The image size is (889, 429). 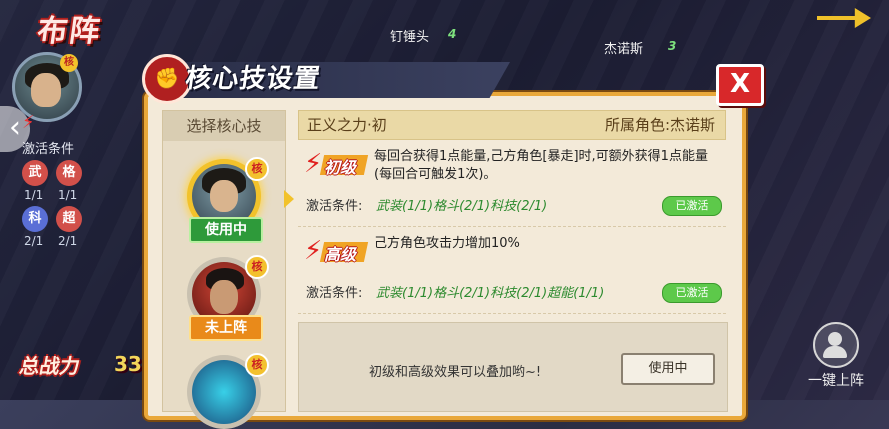 I want to click on dialog-header: ✊ 核心技设置, so click(x=446, y=79).